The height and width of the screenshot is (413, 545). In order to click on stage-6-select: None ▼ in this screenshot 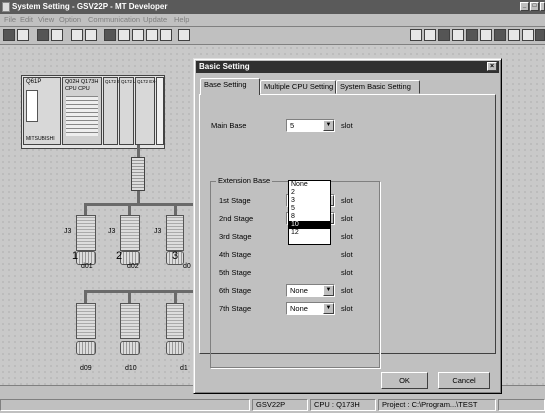, I will do `click(310, 290)`.